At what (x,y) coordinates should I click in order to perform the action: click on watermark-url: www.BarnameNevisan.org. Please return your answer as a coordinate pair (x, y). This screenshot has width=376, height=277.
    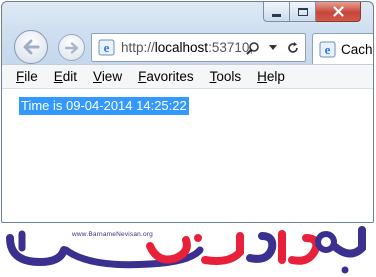
    Looking at the image, I should click on (112, 234).